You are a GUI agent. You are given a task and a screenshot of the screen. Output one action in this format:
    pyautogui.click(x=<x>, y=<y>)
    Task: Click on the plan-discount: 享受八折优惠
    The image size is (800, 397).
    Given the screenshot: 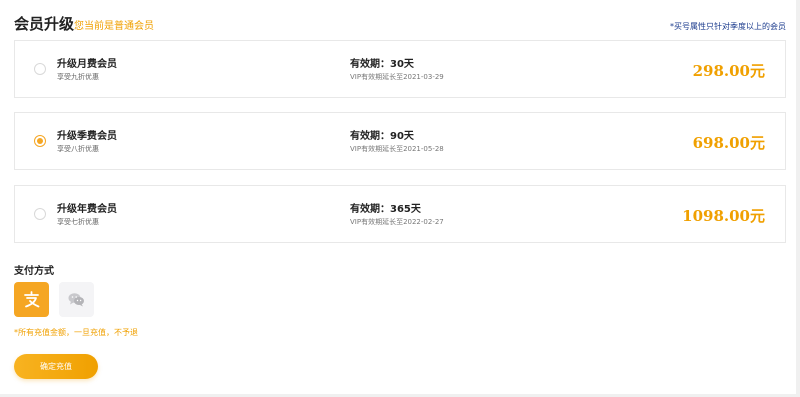 What is the action you would take?
    pyautogui.click(x=78, y=149)
    